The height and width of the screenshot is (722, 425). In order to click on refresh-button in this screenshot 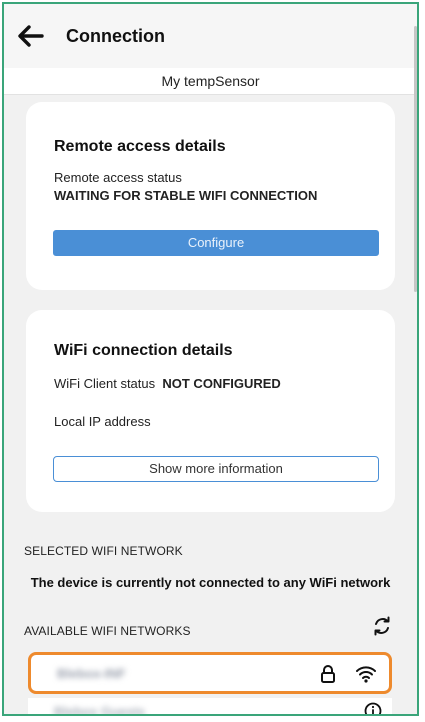, I will do `click(382, 626)`.